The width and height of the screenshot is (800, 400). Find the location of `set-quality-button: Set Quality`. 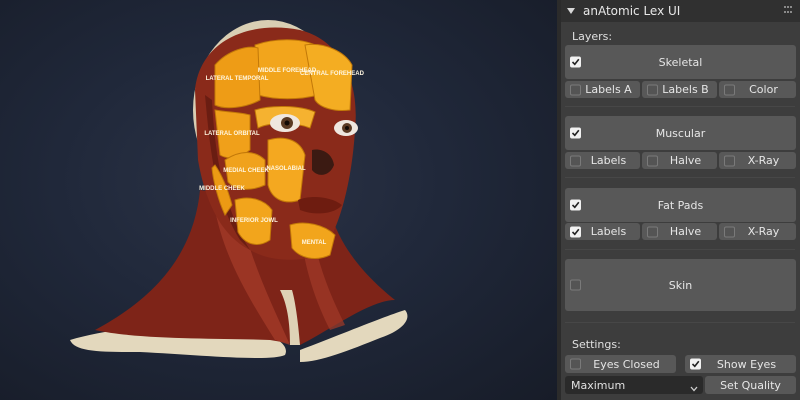

set-quality-button: Set Quality is located at coordinates (750, 385).